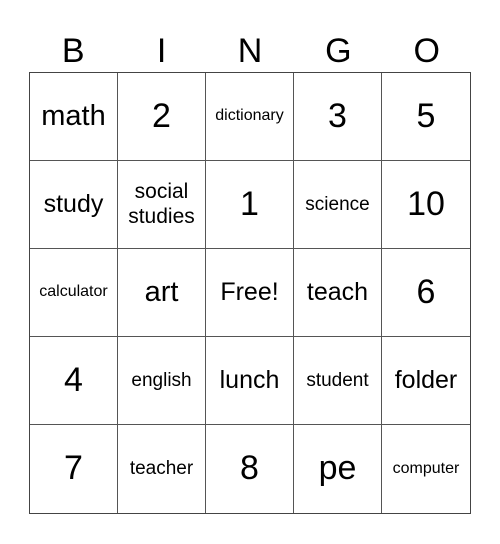 The width and height of the screenshot is (500, 544). Describe the element at coordinates (250, 205) in the screenshot. I see `bingo-cell: 1` at that location.